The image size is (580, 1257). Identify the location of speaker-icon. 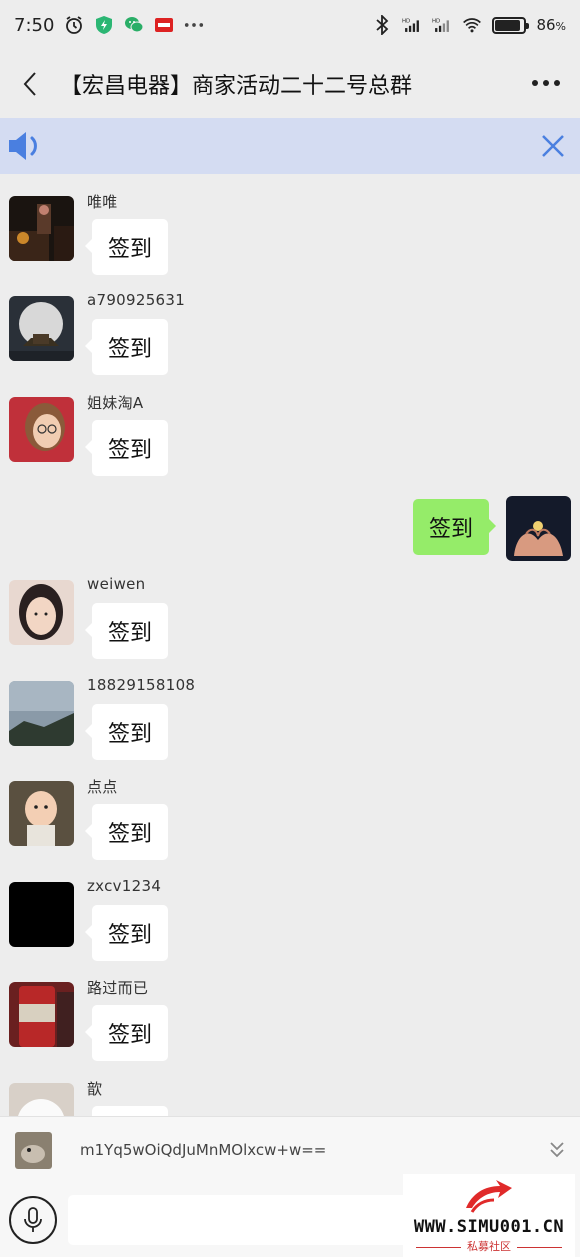
(23, 146).